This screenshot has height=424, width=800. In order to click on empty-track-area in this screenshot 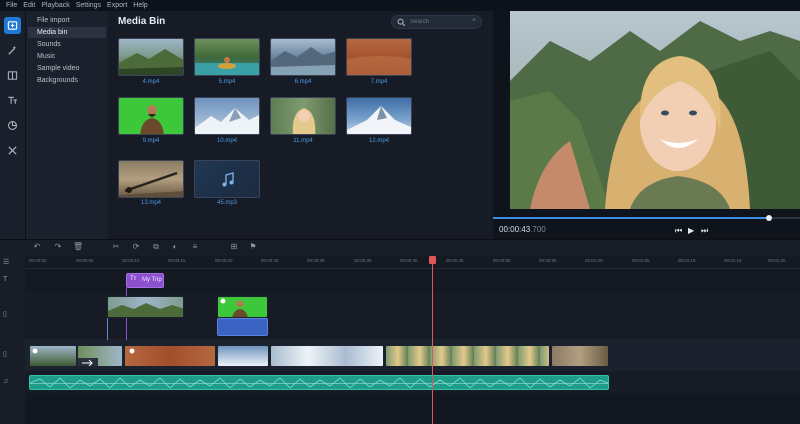, I will do `click(412, 408)`.